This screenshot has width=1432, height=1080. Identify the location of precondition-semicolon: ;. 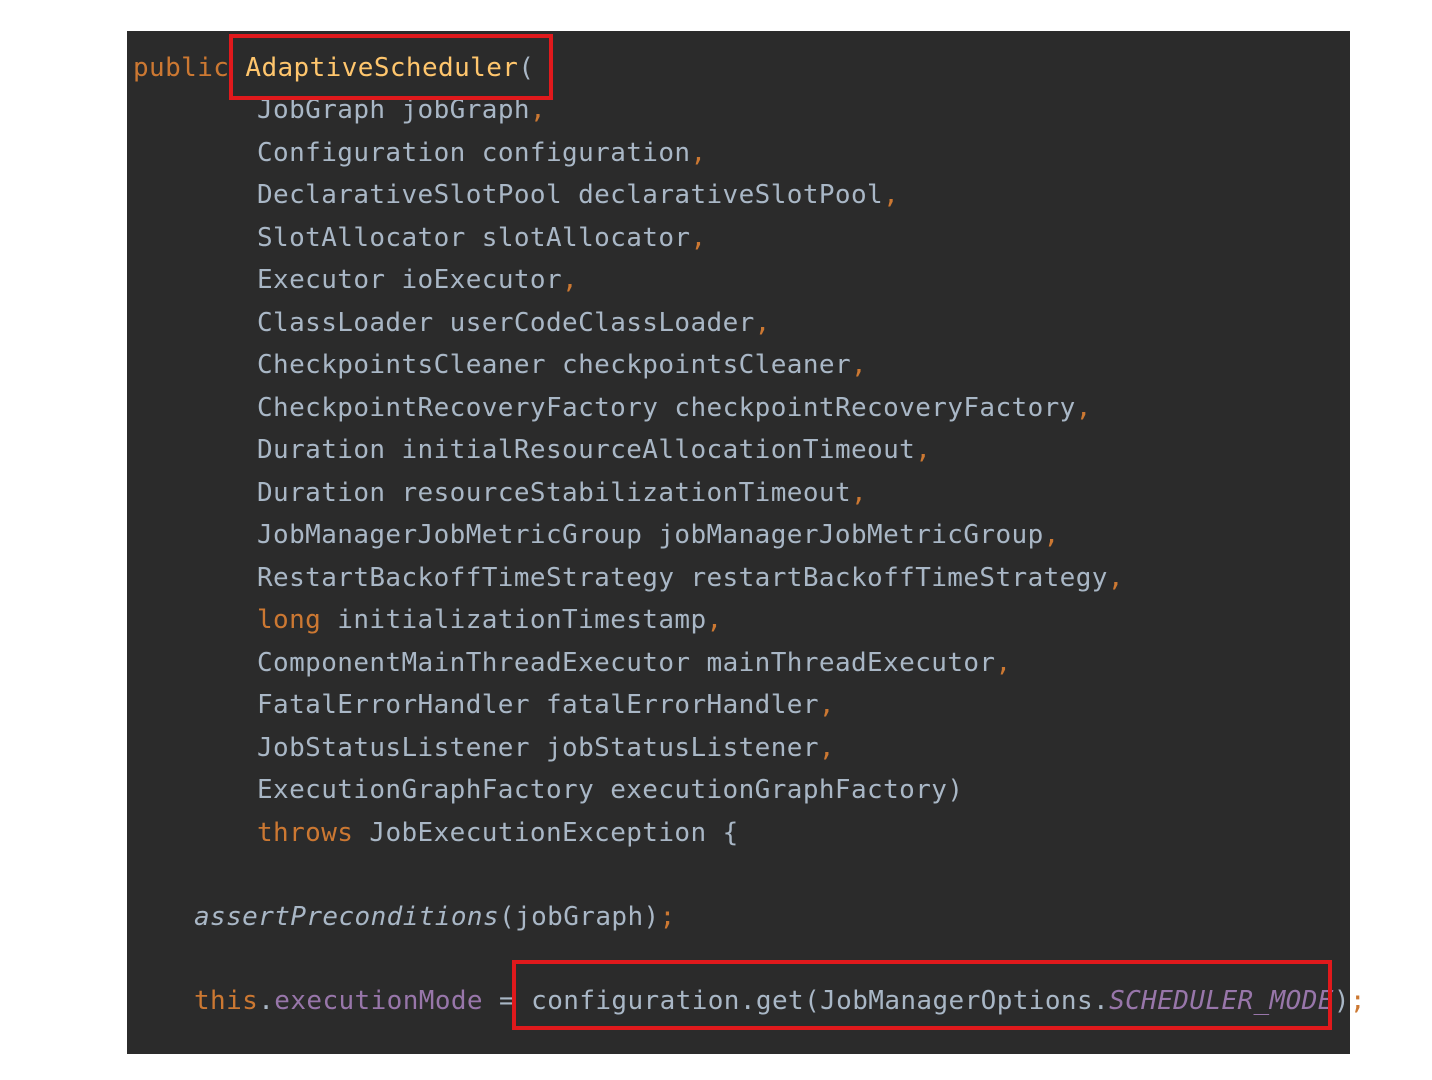
(667, 917).